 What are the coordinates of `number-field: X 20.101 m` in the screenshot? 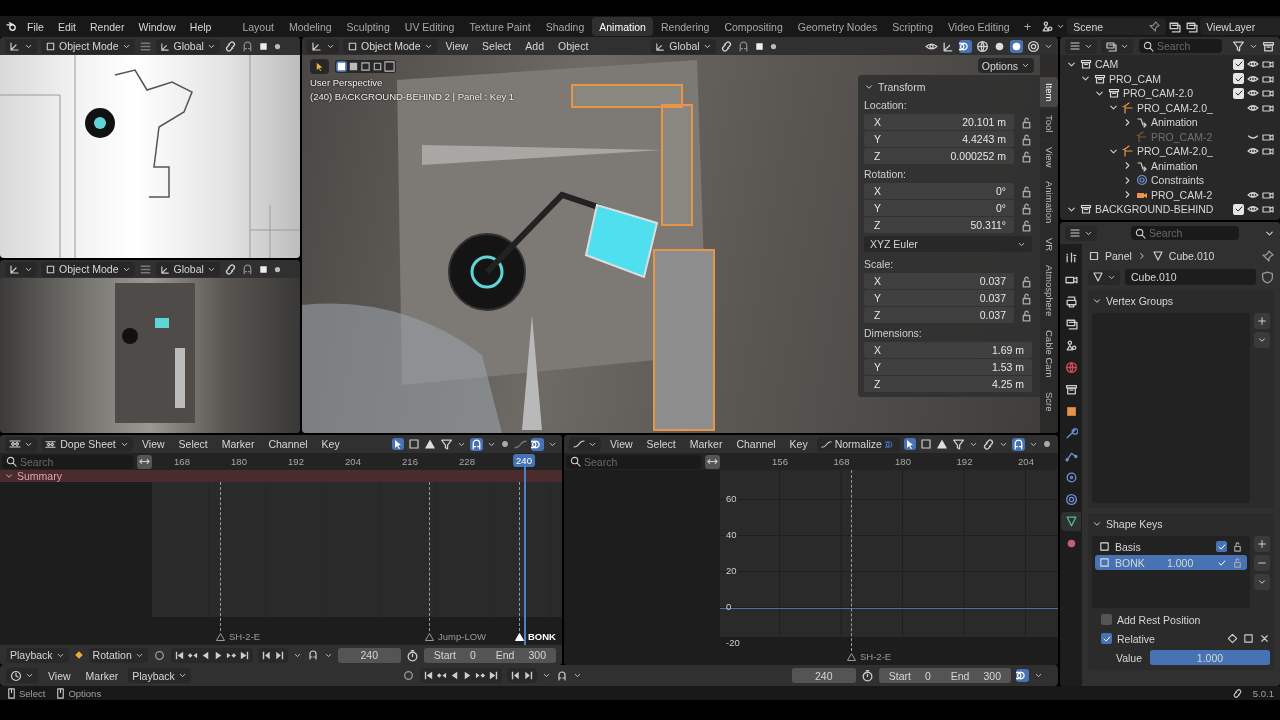 It's located at (939, 122).